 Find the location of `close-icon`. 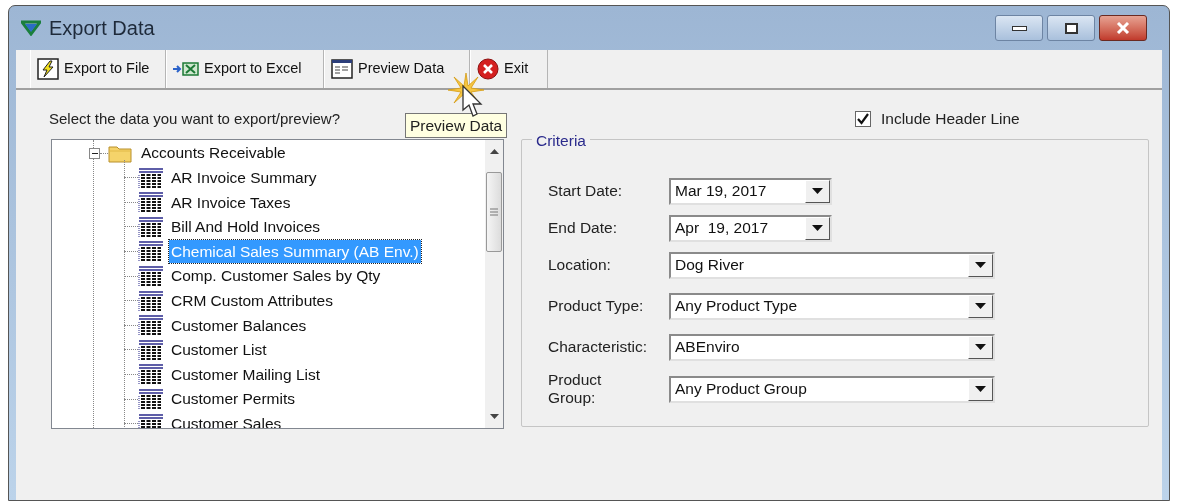

close-icon is located at coordinates (1123, 28).